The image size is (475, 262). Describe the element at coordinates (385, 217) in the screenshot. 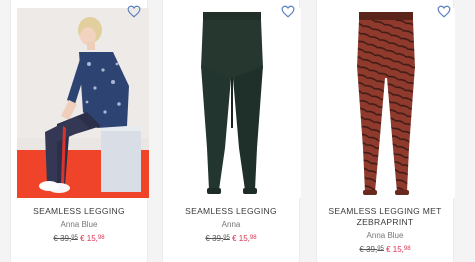

I see `product-title: SEAMLESS LEGGING MET ZEBRAPRINT` at that location.